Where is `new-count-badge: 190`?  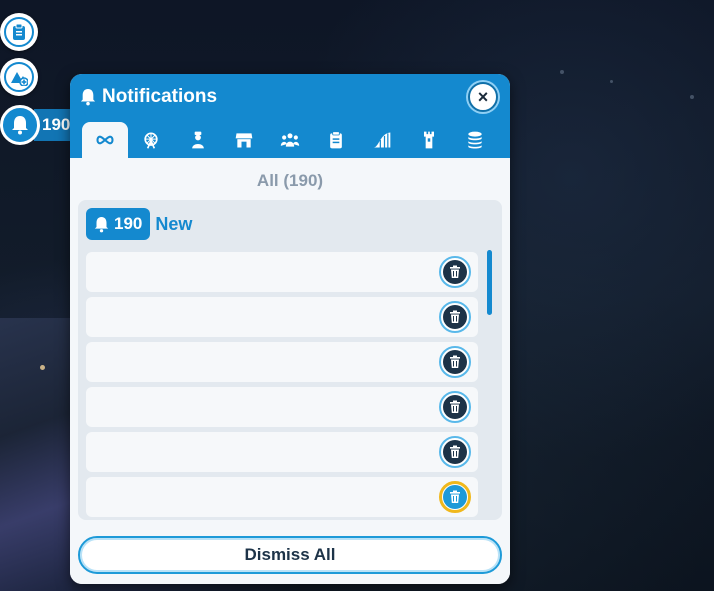
new-count-badge: 190 is located at coordinates (118, 224).